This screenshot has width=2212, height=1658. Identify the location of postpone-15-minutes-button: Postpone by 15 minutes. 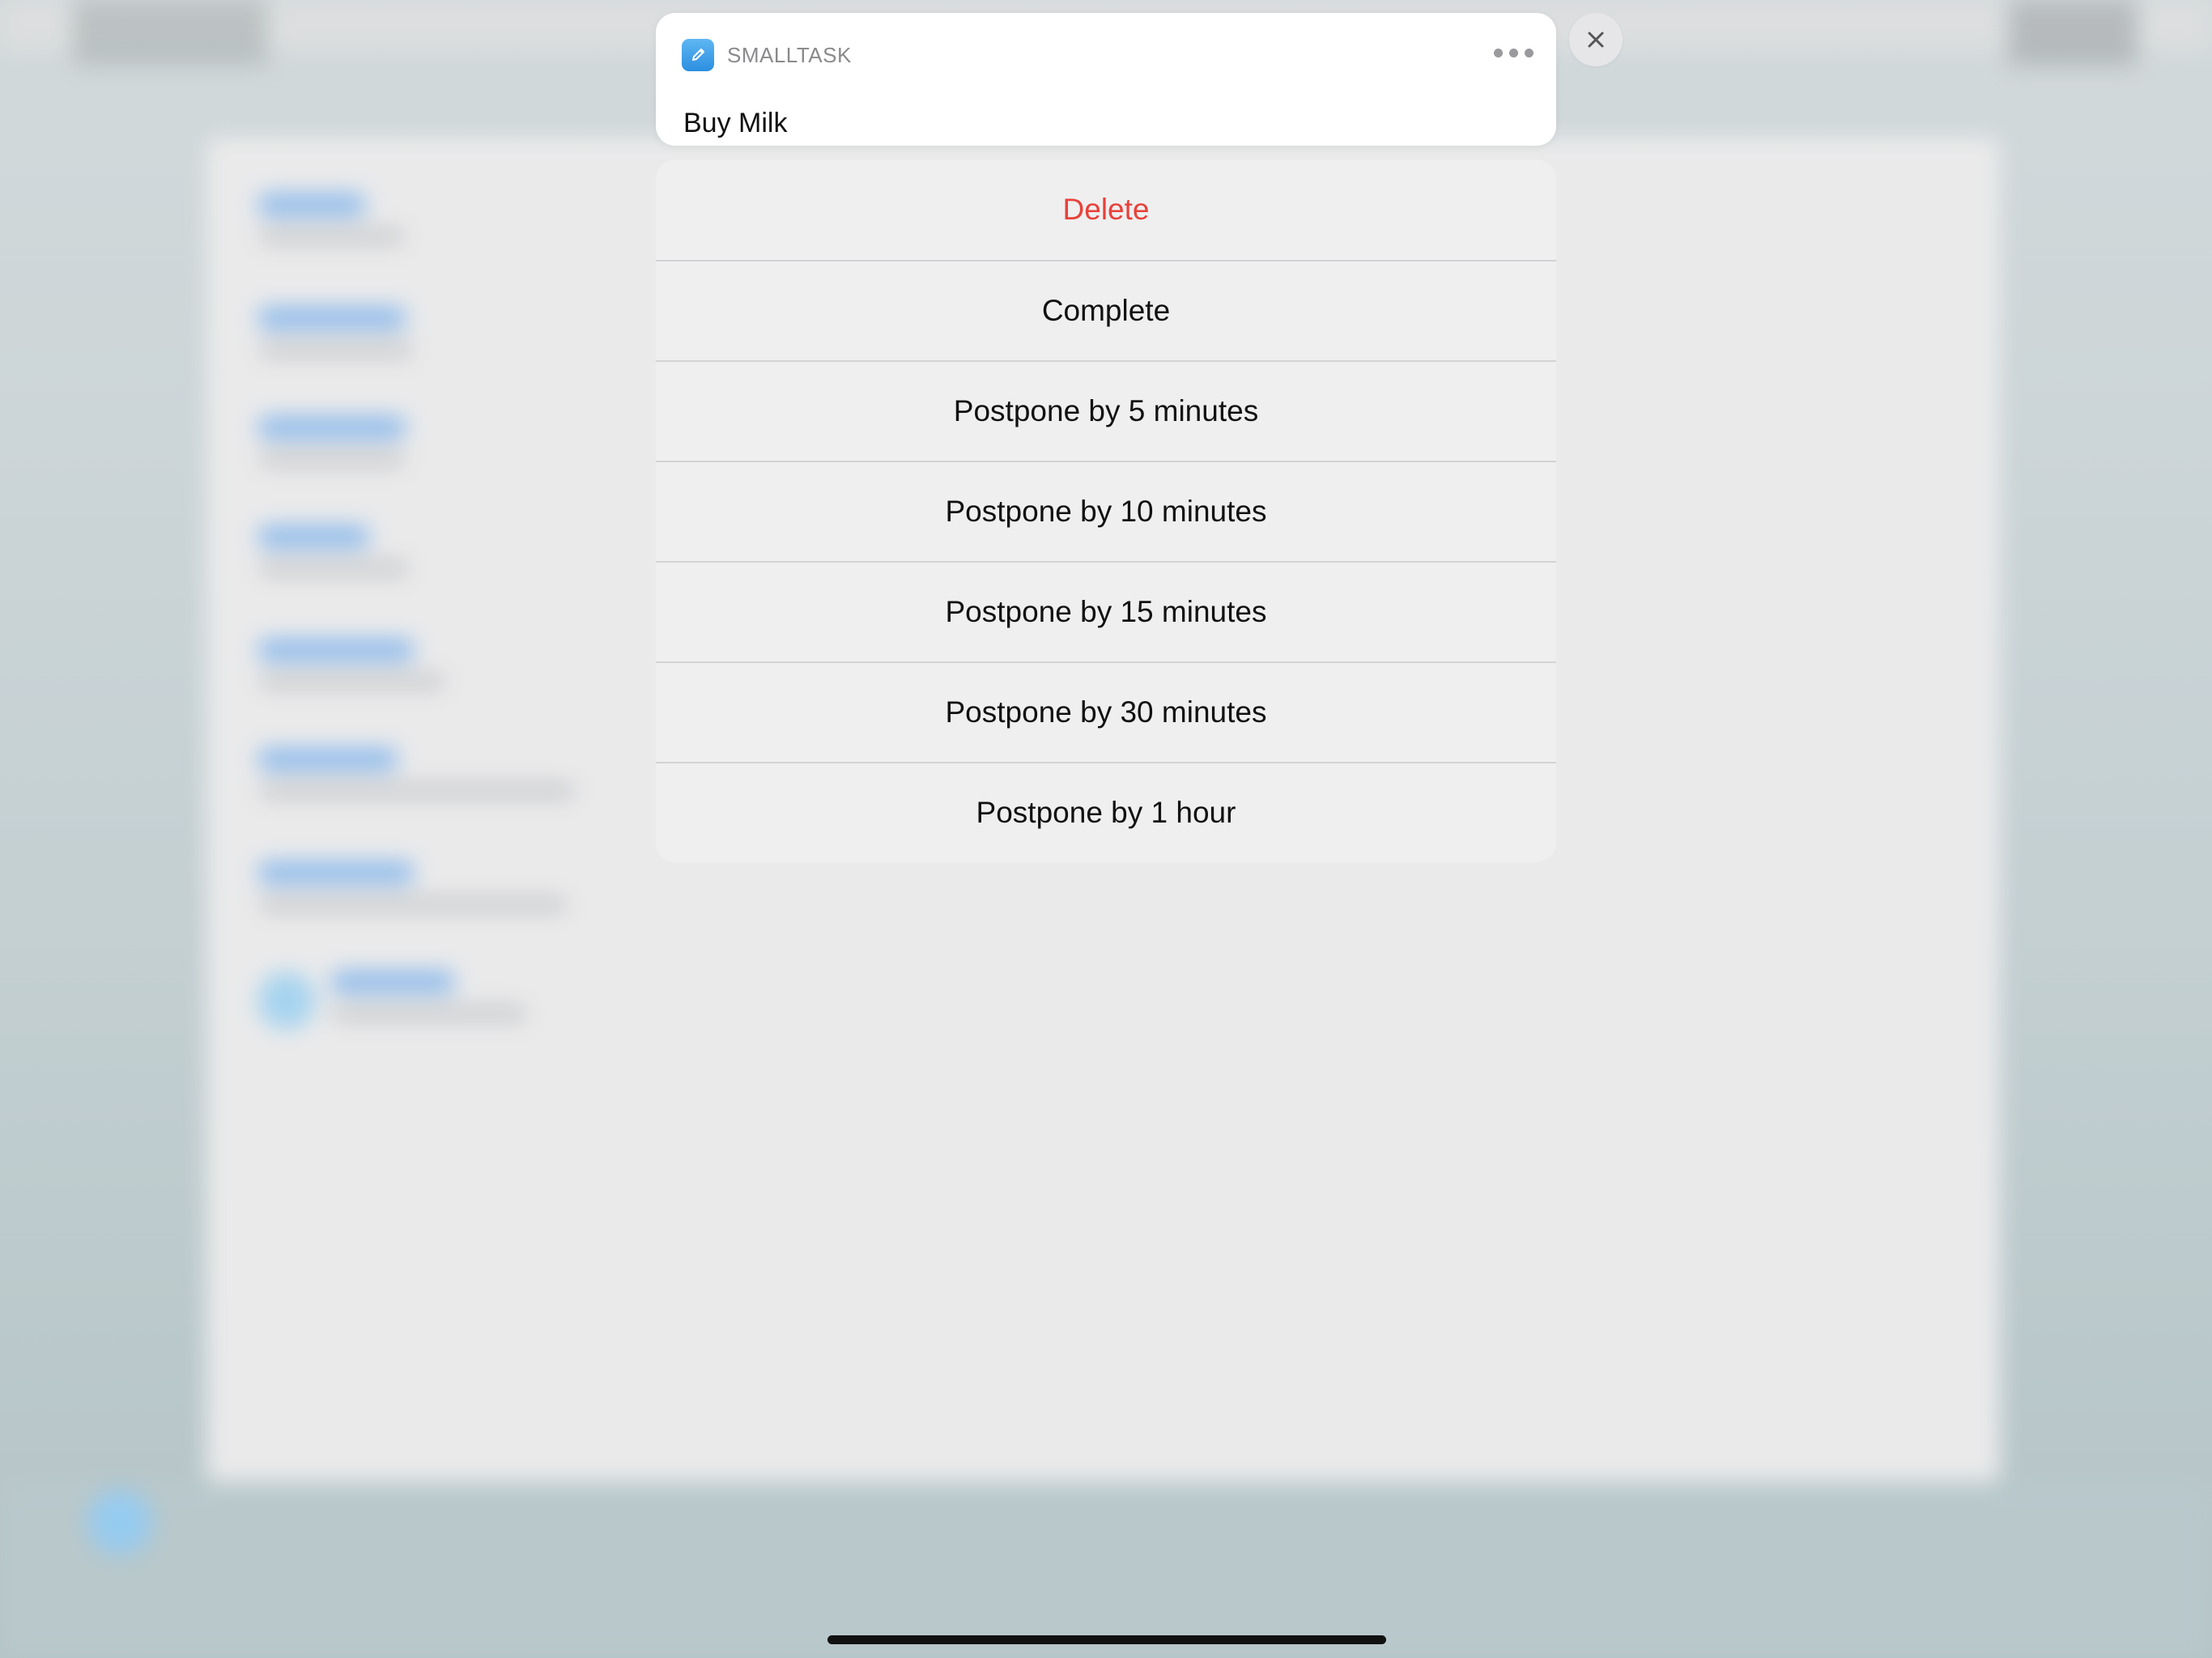
(1106, 611).